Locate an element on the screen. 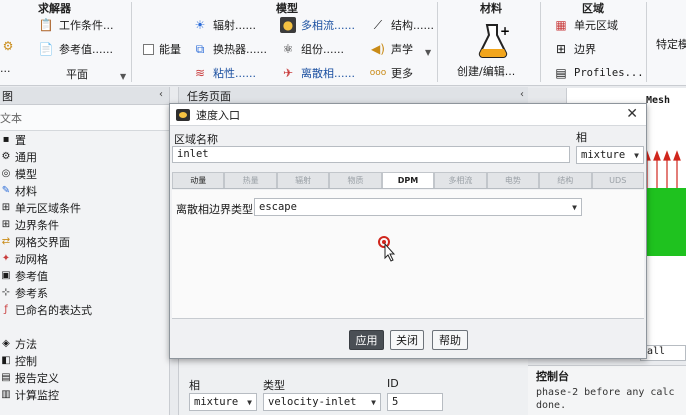 The width and height of the screenshot is (686, 415). solver-partial-item: ⚙ is located at coordinates (8, 46).